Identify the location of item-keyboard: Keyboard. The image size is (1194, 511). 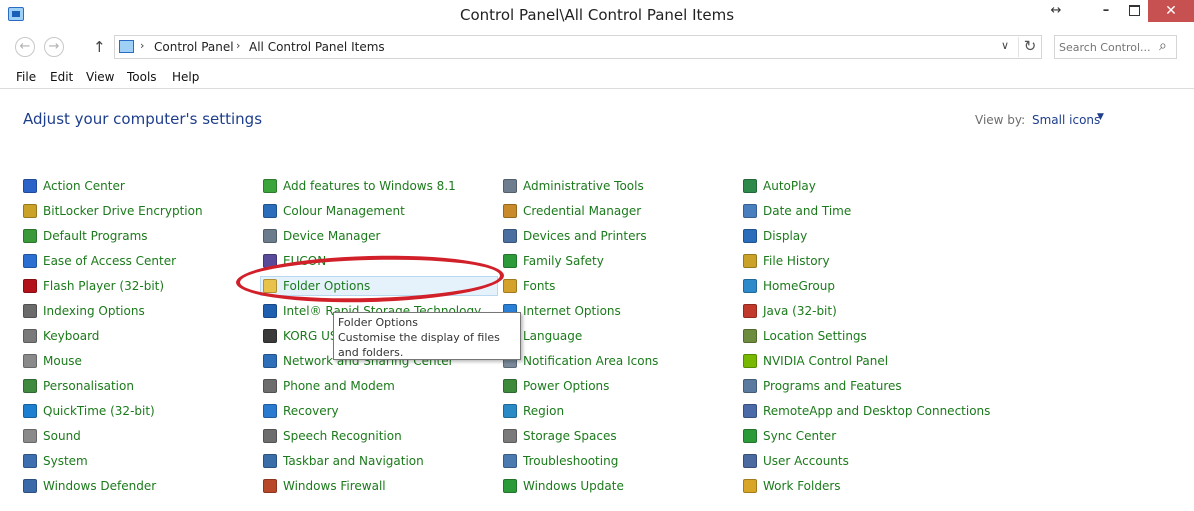
(61, 336).